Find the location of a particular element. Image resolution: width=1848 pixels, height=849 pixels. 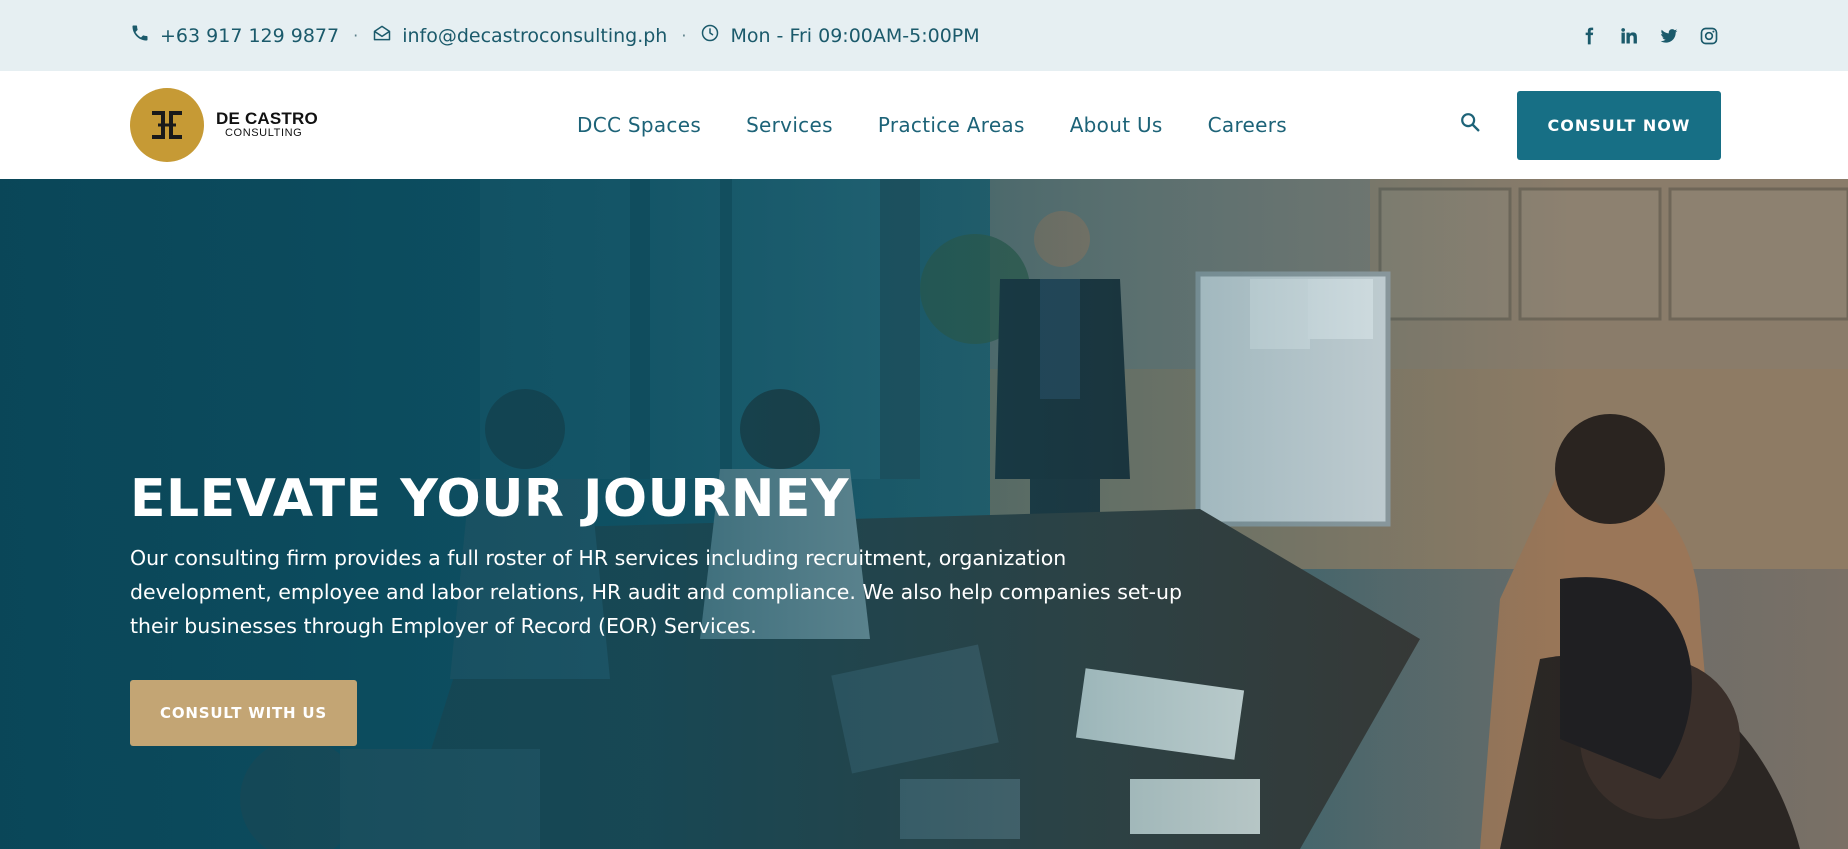

consult-with-us-button: CONSULT WITH US is located at coordinates (243, 713).